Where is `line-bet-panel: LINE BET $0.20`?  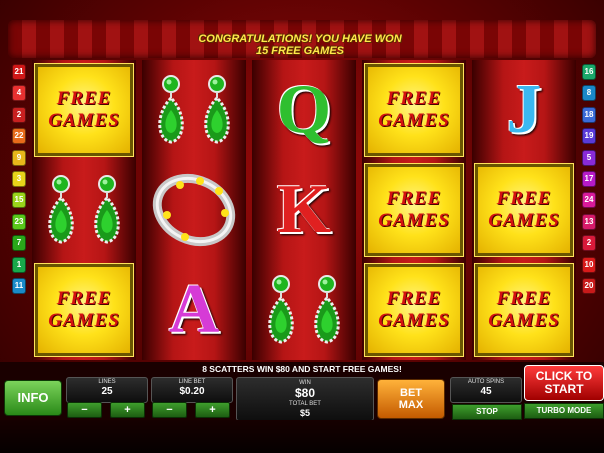
line-bet-panel: LINE BET $0.20 is located at coordinates (192, 390).